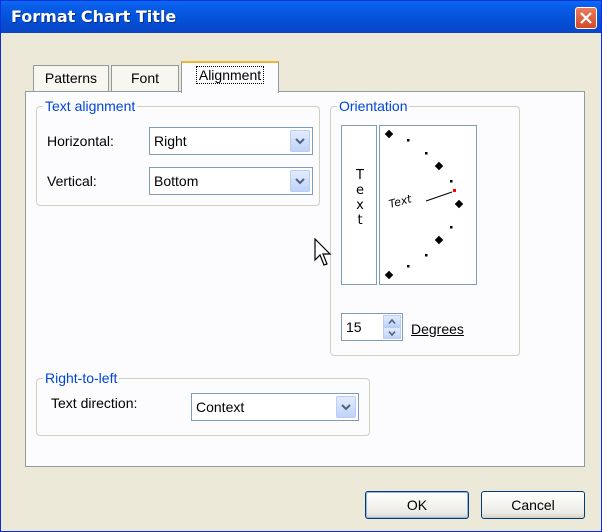 The image size is (602, 532). Describe the element at coordinates (372, 327) in the screenshot. I see `degrees-spinner: 15` at that location.